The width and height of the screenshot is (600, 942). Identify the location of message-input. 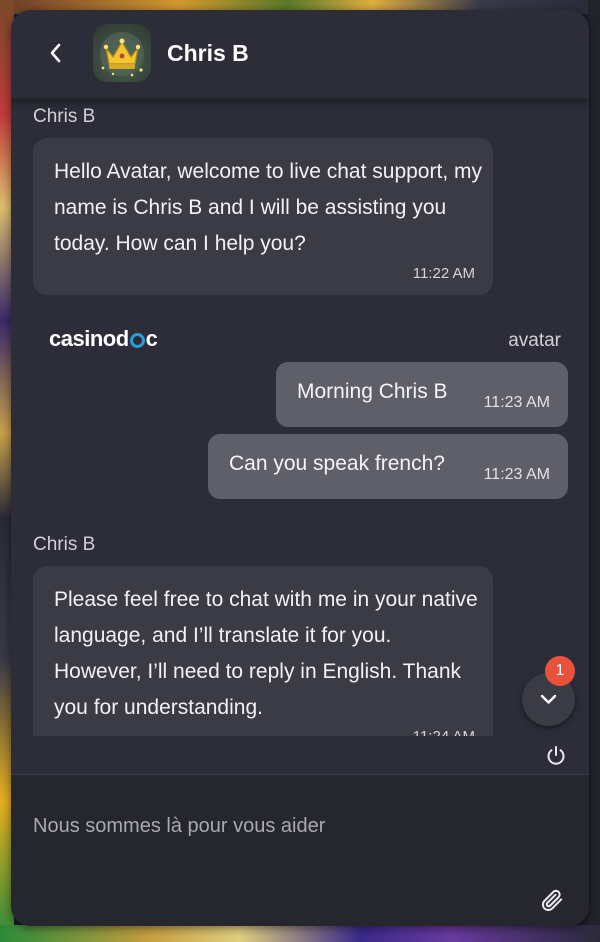
(293, 826).